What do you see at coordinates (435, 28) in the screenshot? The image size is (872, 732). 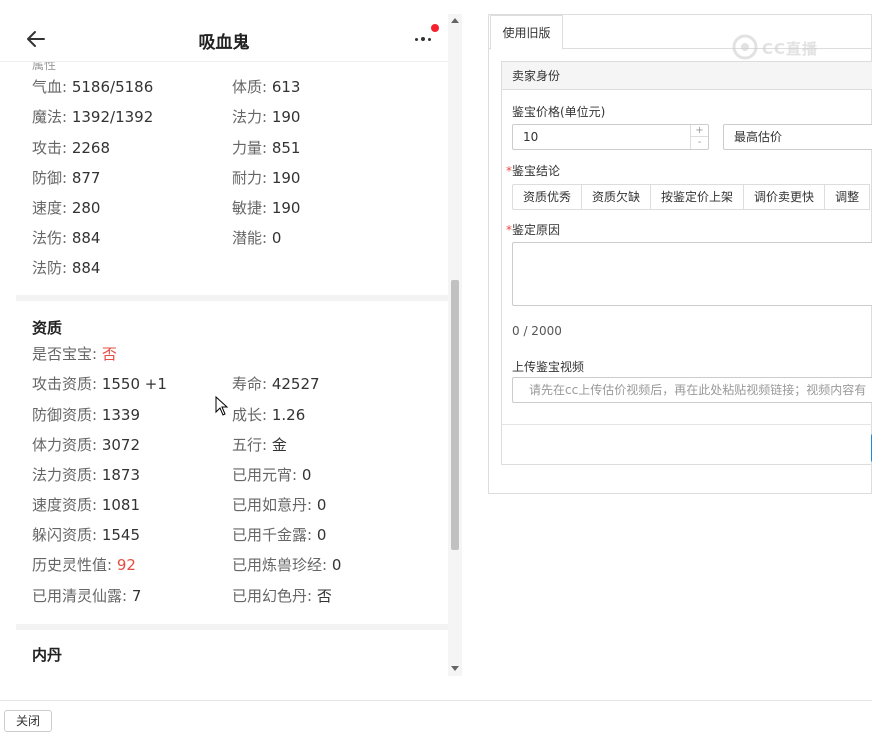 I see `notification-dot` at bounding box center [435, 28].